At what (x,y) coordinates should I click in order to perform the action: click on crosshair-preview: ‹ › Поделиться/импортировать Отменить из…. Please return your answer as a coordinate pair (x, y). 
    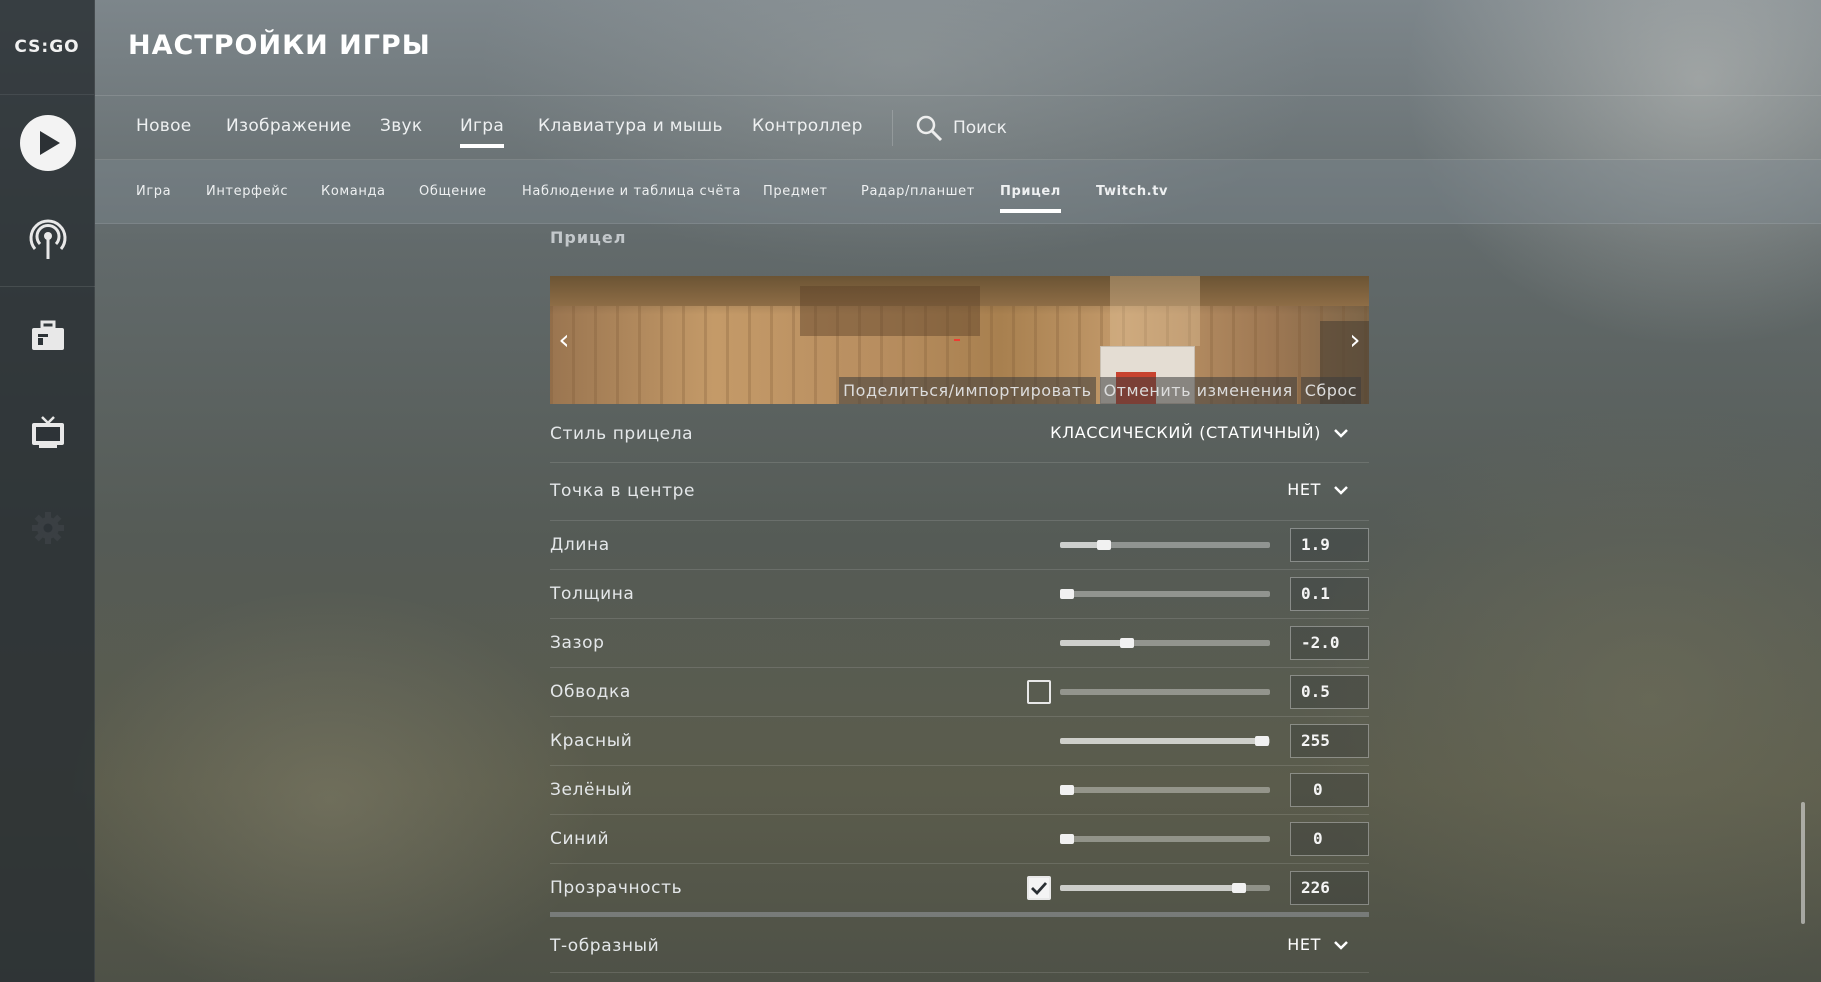
    Looking at the image, I should click on (959, 340).